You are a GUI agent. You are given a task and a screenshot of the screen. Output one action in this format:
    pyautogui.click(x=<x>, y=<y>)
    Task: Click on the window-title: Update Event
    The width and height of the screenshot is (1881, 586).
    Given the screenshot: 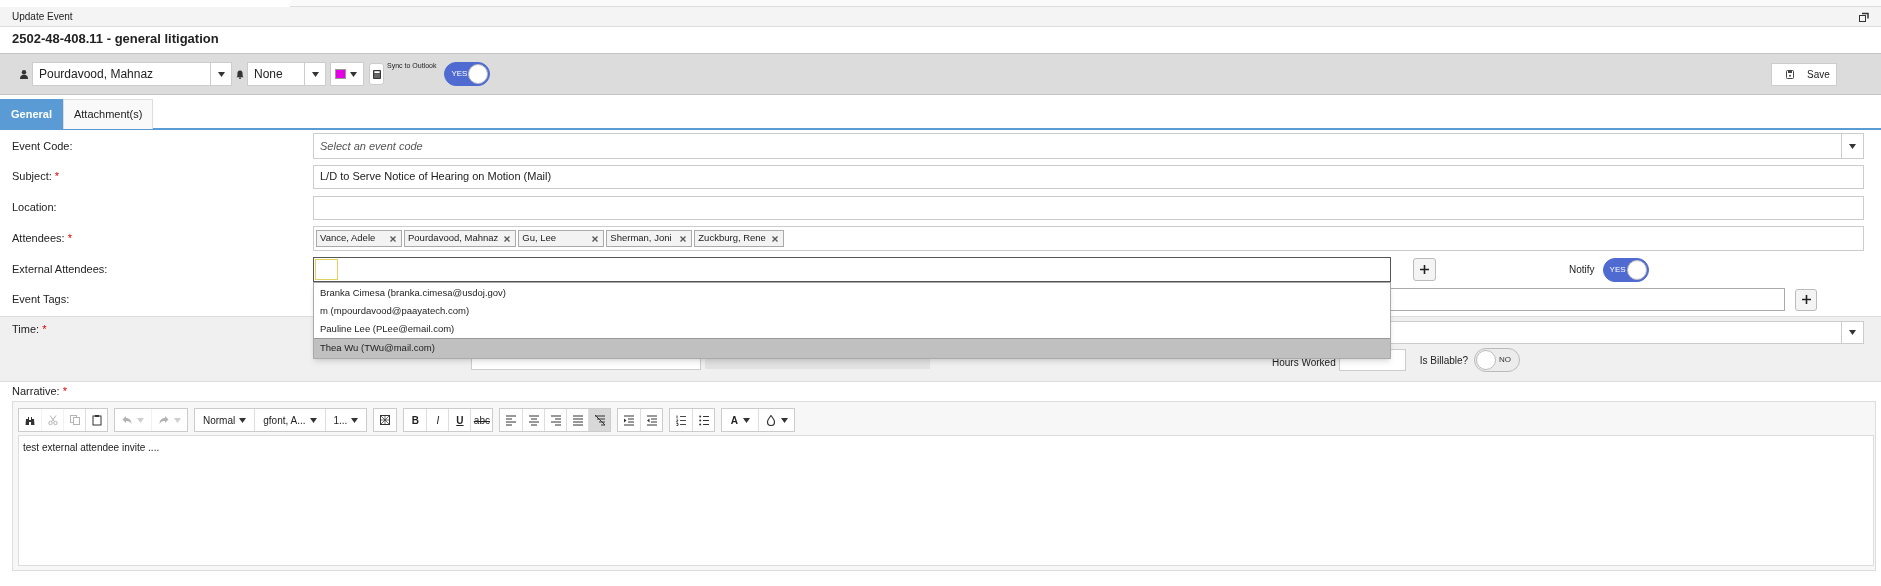 What is the action you would take?
    pyautogui.click(x=42, y=17)
    